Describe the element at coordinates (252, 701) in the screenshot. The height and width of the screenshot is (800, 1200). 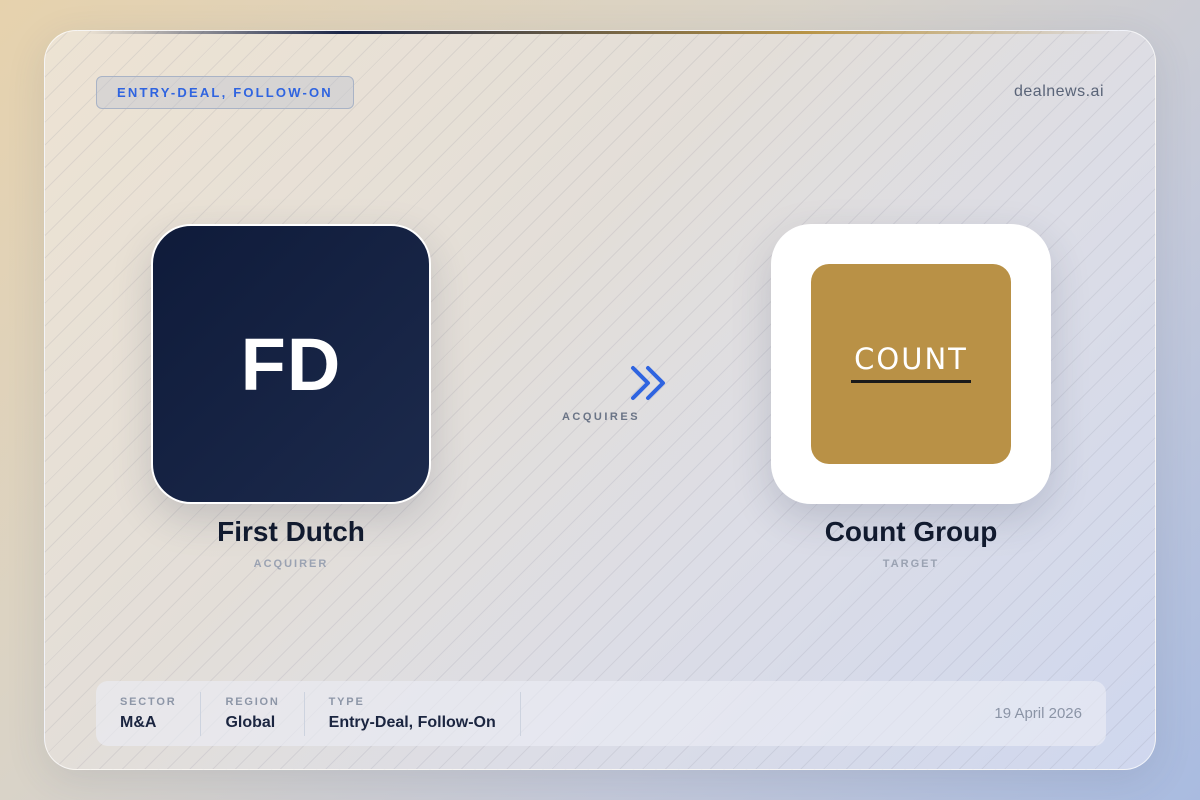
I see `meta-region-label: REGION` at that location.